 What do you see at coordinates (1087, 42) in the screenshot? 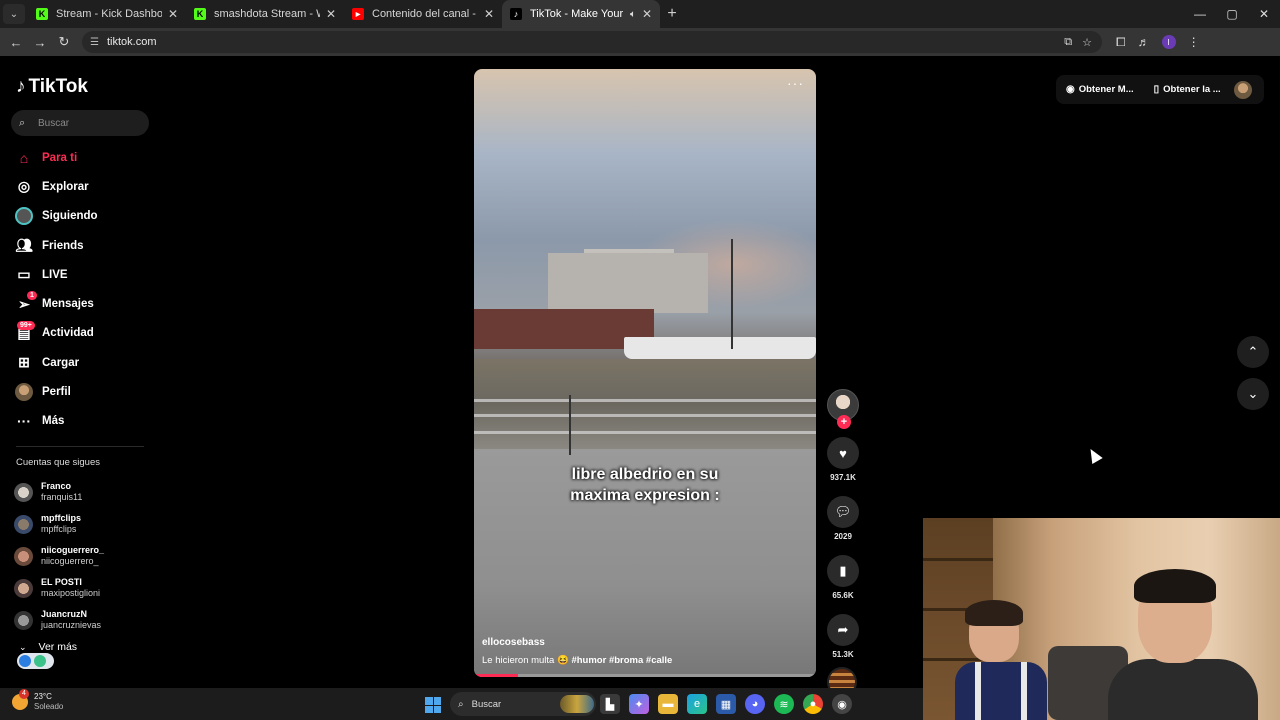
I see `bookmark-star-icon: ☆` at bounding box center [1087, 42].